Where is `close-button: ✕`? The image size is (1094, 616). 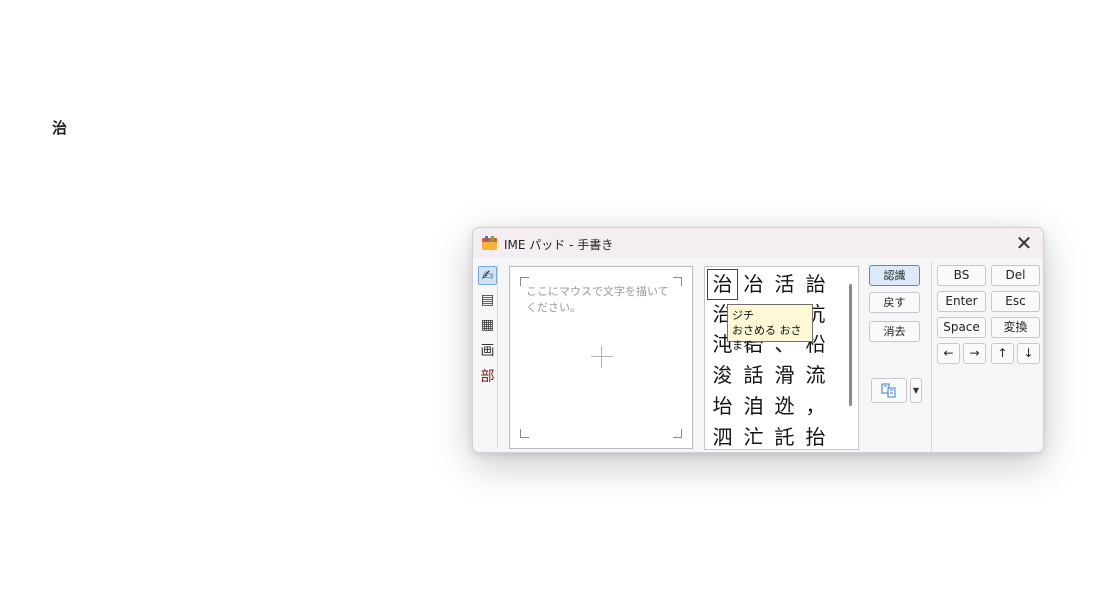
close-button: ✕ is located at coordinates (1024, 243).